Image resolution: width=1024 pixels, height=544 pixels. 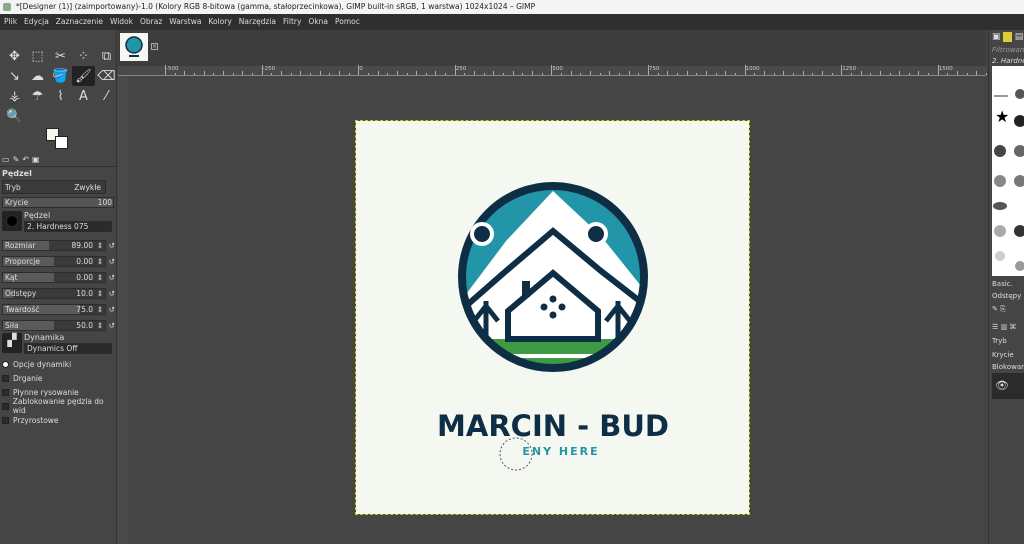 What do you see at coordinates (37, 56) in the screenshot?
I see `rect-select-tool-icon: ⬚` at bounding box center [37, 56].